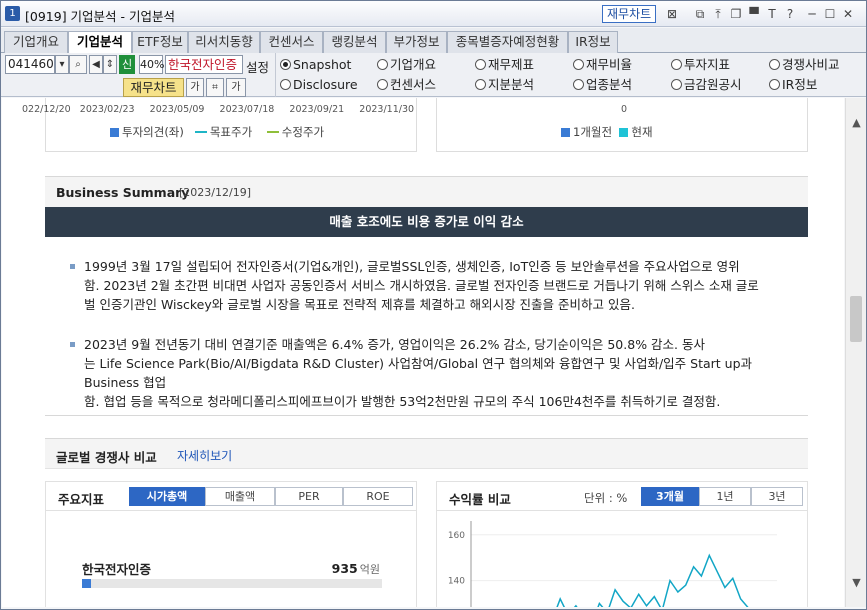  I want to click on financial-chart-button: 재무차트, so click(629, 14).